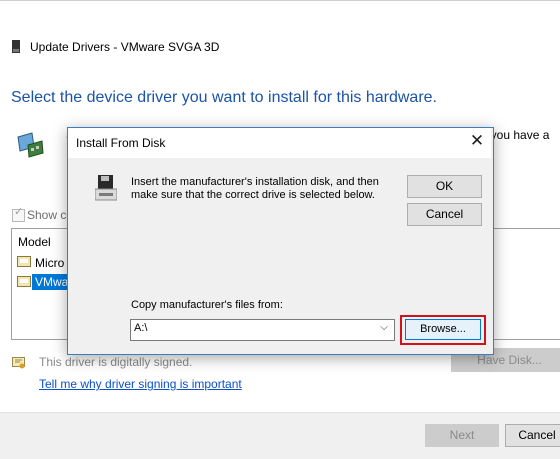  Describe the element at coordinates (384, 328) in the screenshot. I see `chevron-down-icon: ⌵` at that location.